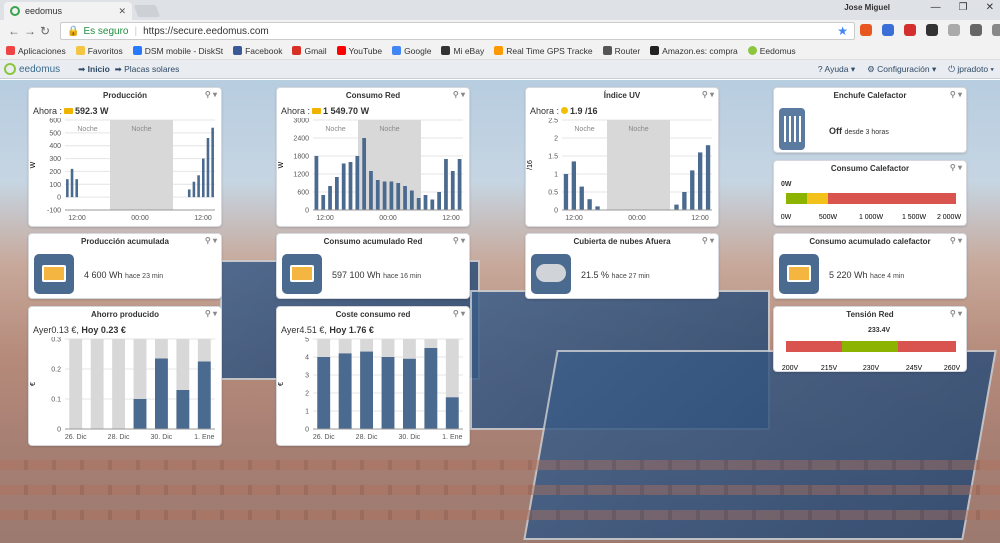 Image resolution: width=1000 pixels, height=543 pixels. Describe the element at coordinates (68, 11) in the screenshot. I see `browser-tab: eedomus ✕` at that location.